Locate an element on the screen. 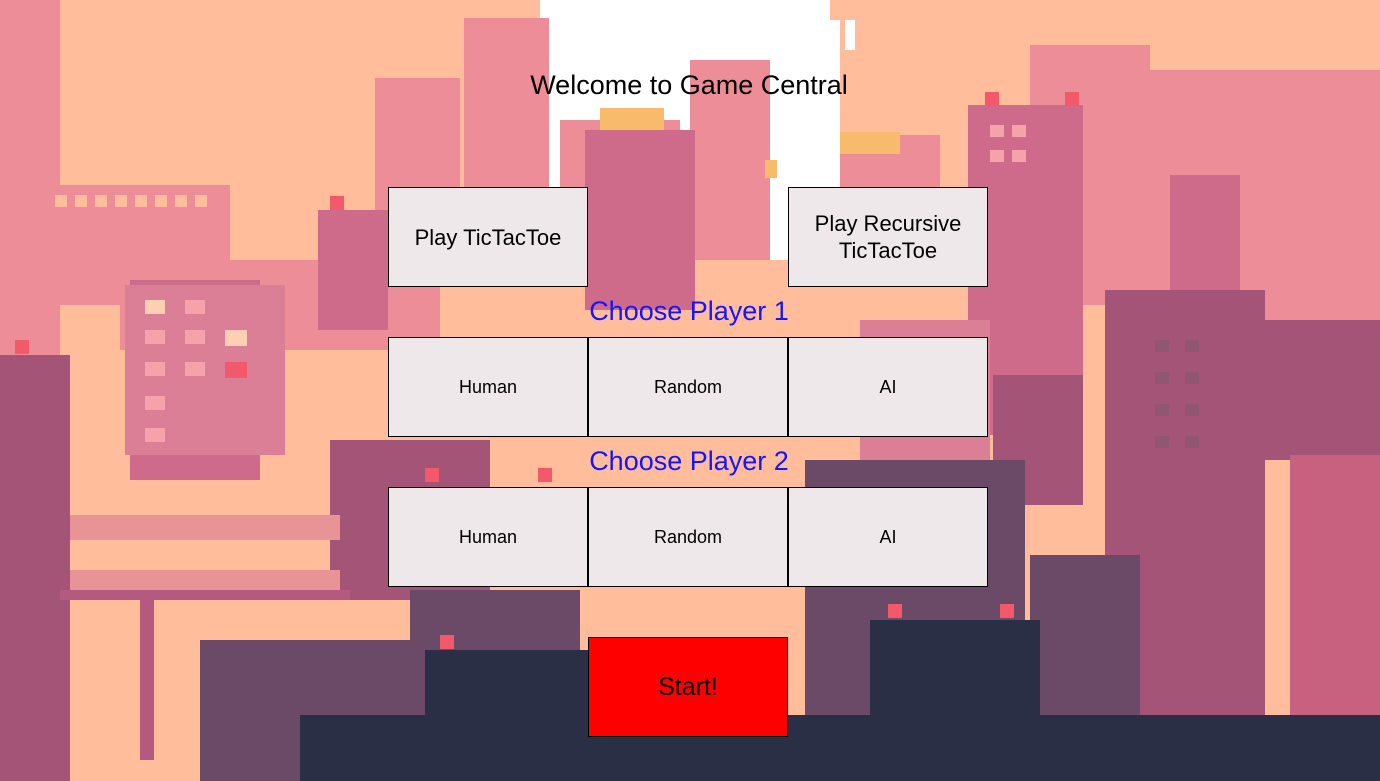  page-title: Welcome to Game Central is located at coordinates (689, 85).